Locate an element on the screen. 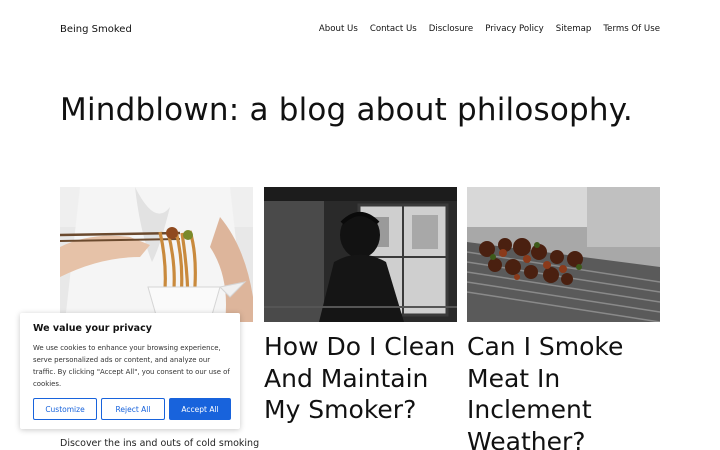  customize-button: Customize is located at coordinates (65, 409).